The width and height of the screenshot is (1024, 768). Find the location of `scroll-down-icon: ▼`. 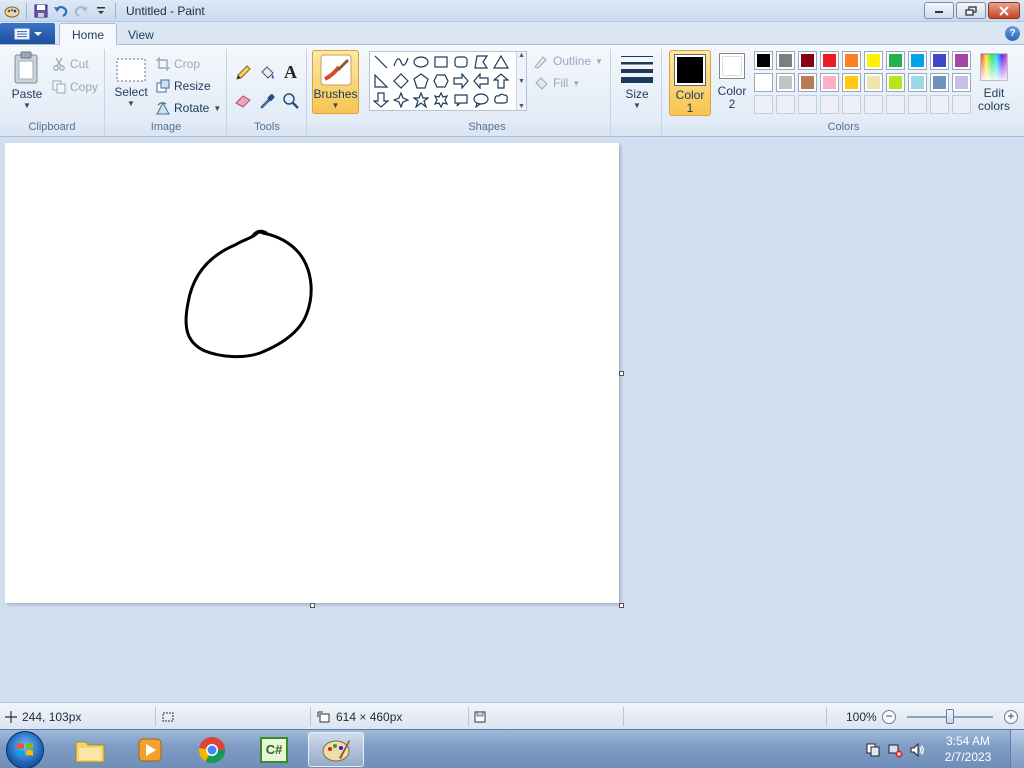

scroll-down-icon: ▼ is located at coordinates (521, 81).